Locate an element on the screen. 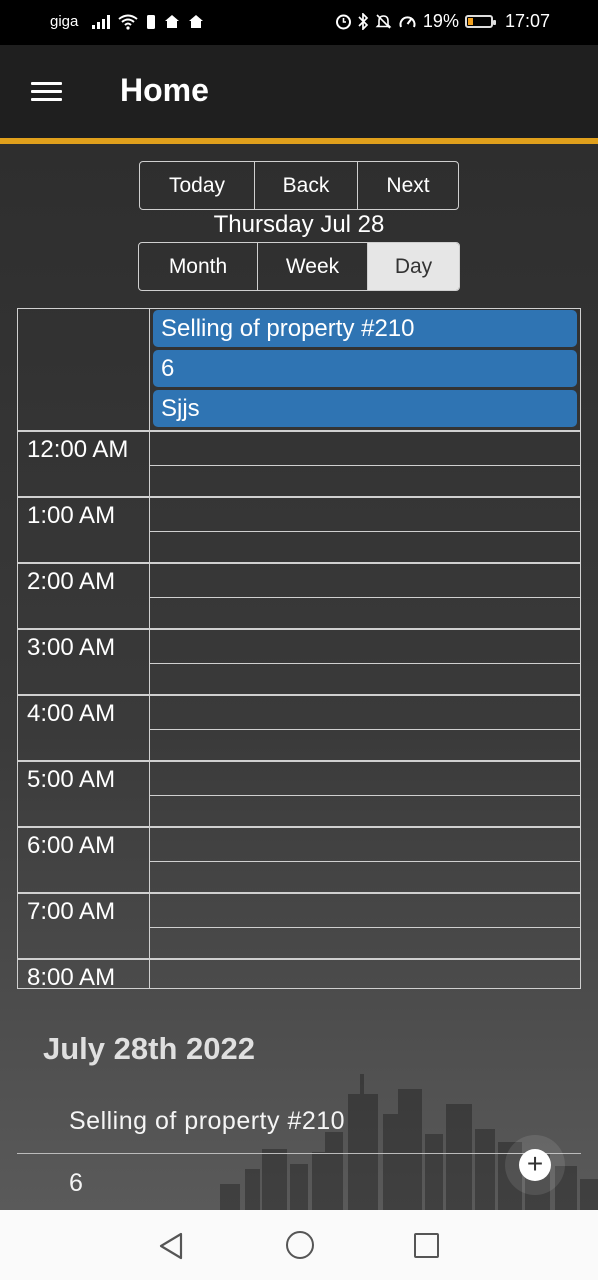  status-bar: giga 19% 17:07 is located at coordinates (299, 22).